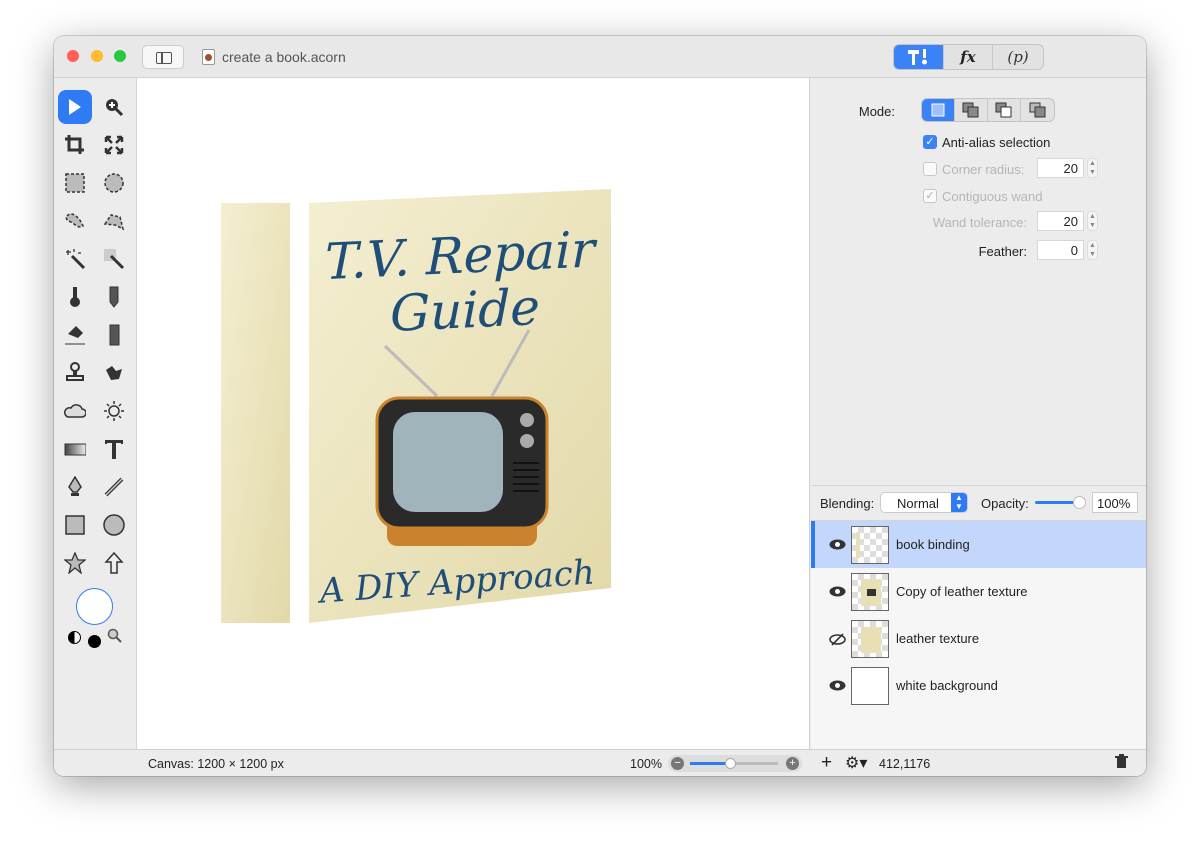 Image resolution: width=1200 pixels, height=852 pixels. What do you see at coordinates (97, 56) in the screenshot?
I see `minimize-button` at bounding box center [97, 56].